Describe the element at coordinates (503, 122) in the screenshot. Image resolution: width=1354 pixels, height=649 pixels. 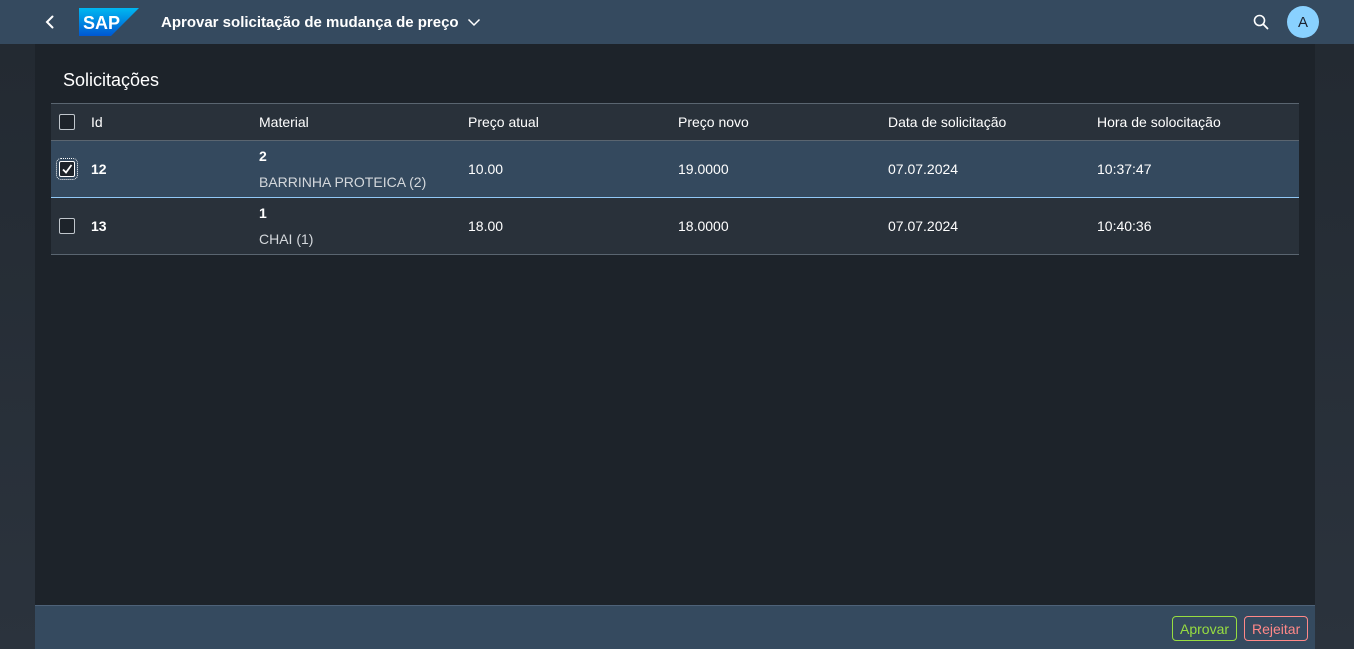
I see `header-preco-atual: Preço atual` at that location.